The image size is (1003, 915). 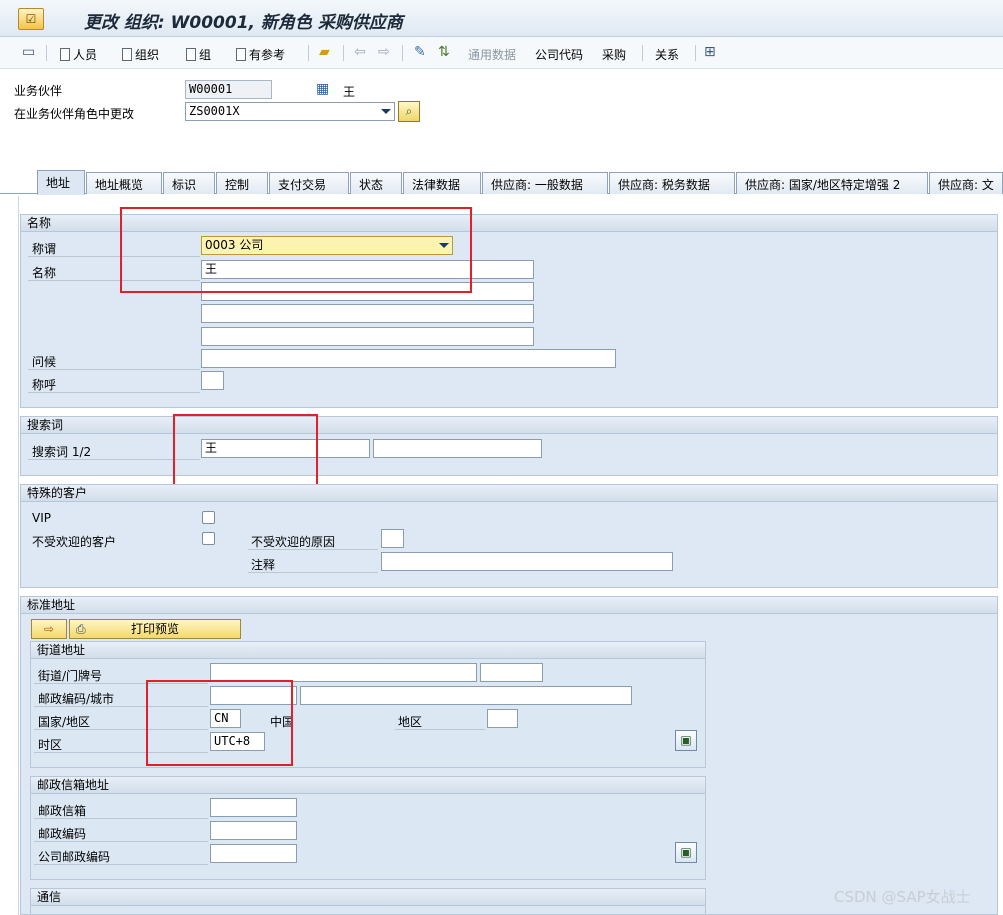 I want to click on create-person-label: 人员, so click(x=85, y=55).